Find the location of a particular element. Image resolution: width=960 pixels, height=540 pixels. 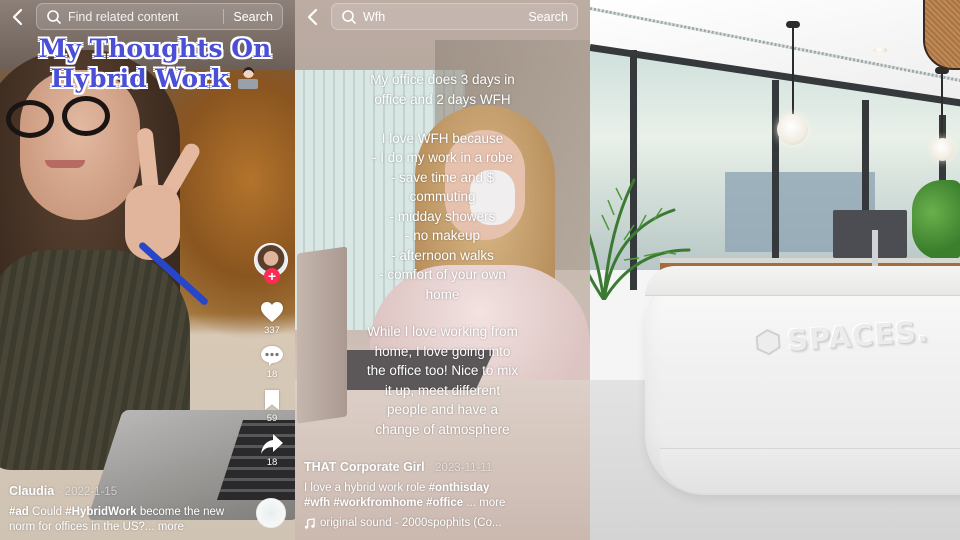

overlay-text-line: change of atmosphere is located at coordinates (442, 429).